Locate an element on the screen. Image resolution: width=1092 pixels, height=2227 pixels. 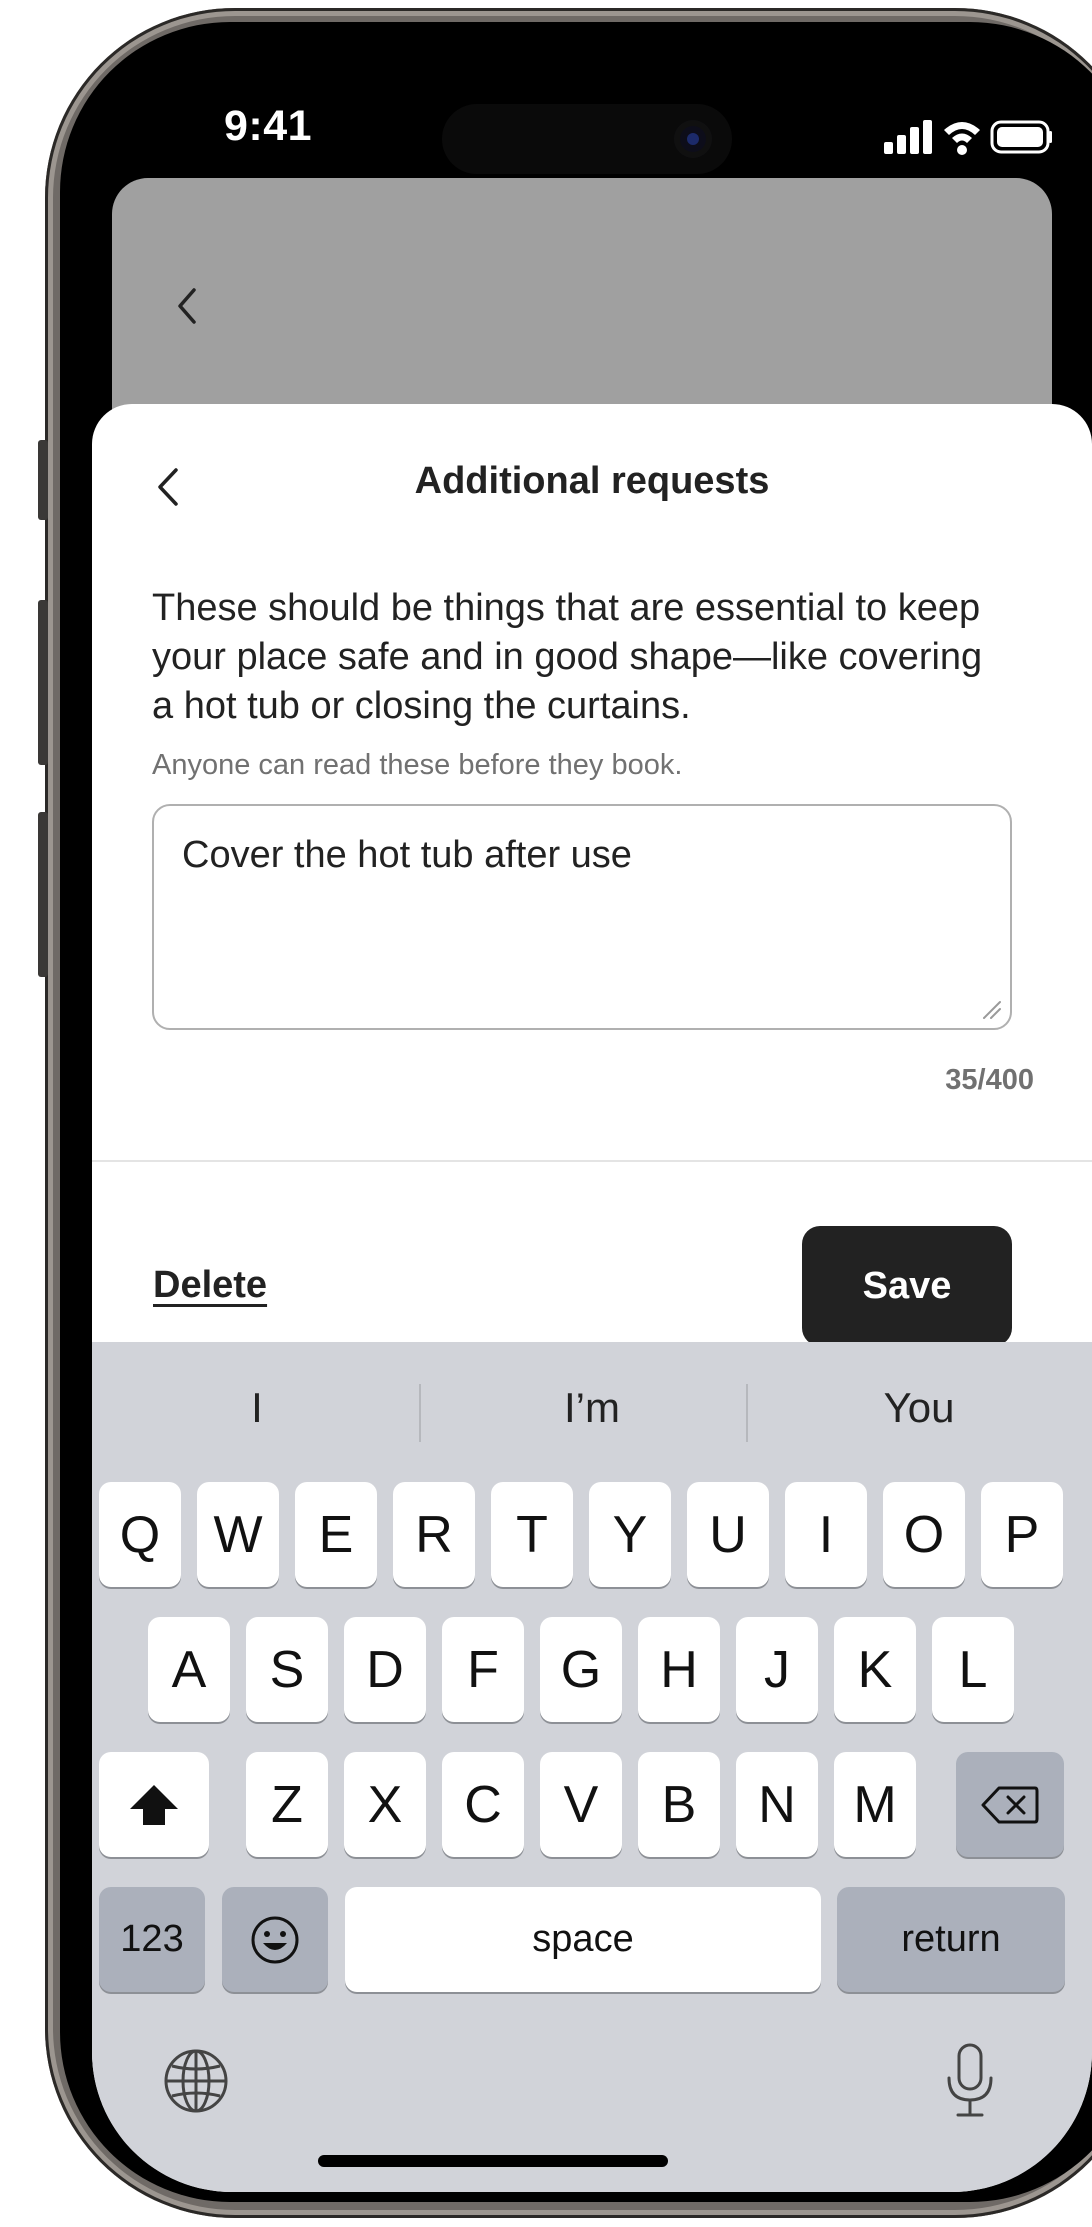
key-l: L is located at coordinates (973, 1669).